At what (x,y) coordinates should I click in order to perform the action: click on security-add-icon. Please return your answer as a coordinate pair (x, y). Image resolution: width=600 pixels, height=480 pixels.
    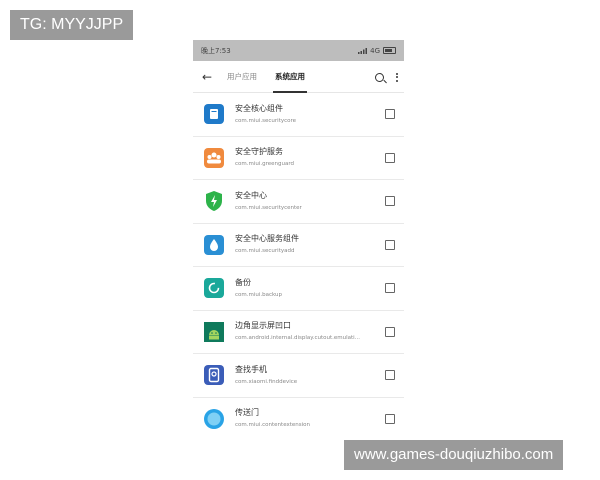
    Looking at the image, I should click on (214, 245).